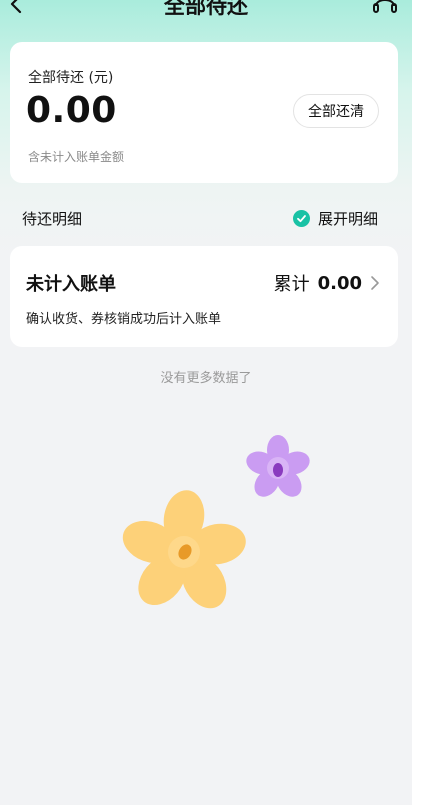  I want to click on expand-details-toggle: 展开明细, so click(335, 218).